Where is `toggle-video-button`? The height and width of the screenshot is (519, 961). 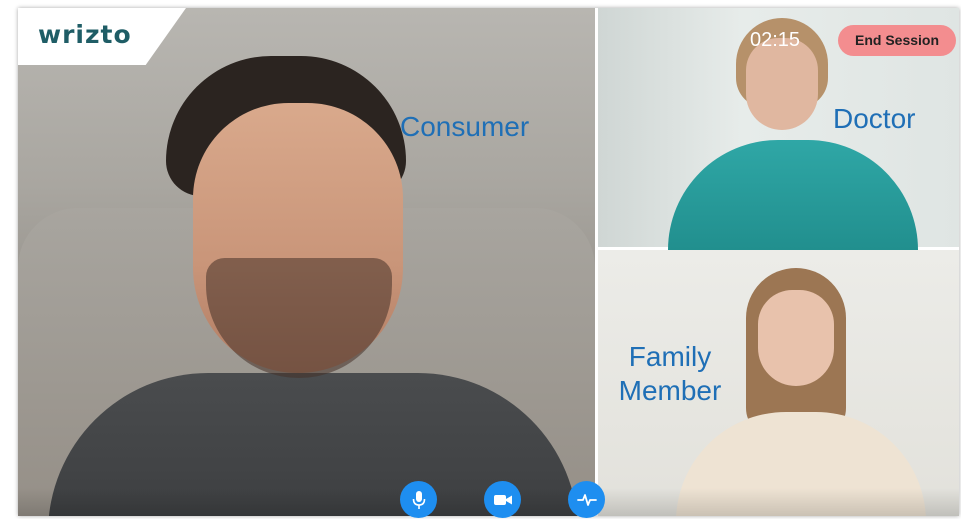 toggle-video-button is located at coordinates (502, 499).